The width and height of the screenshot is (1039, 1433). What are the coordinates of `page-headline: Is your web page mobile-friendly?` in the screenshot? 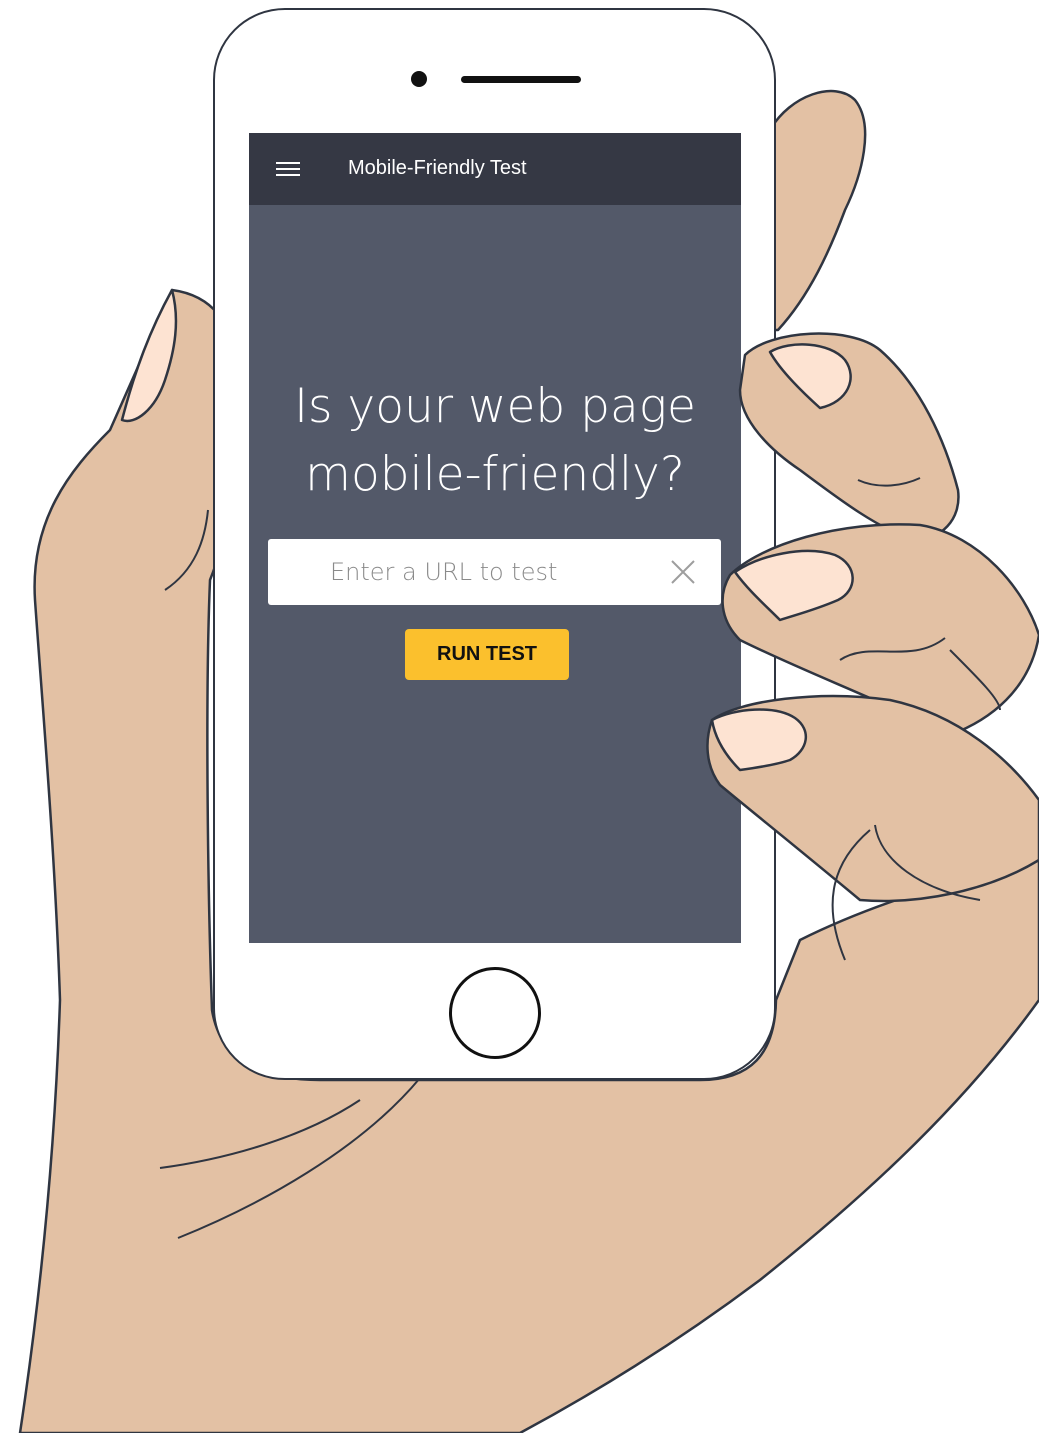 It's located at (495, 441).